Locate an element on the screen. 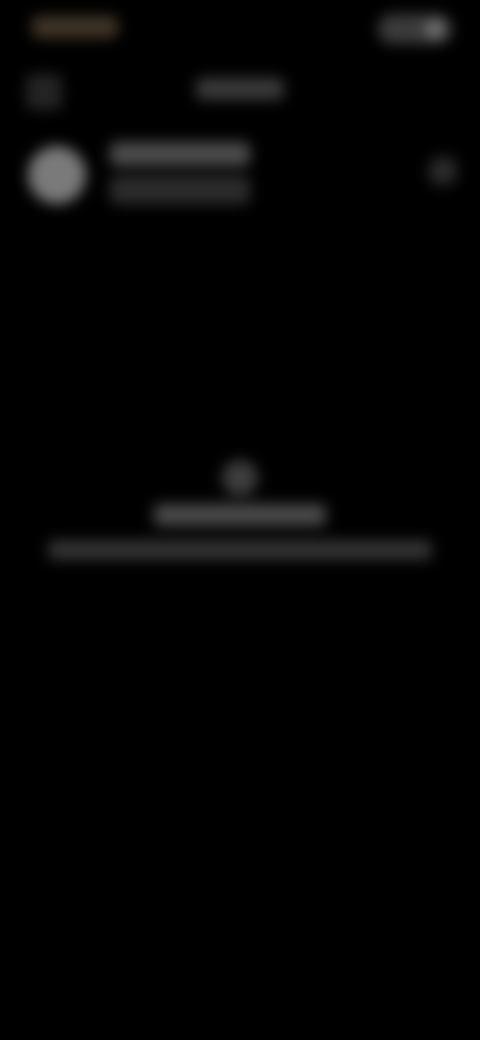 The image size is (480, 1040). profile-subtitle-text is located at coordinates (180, 190).